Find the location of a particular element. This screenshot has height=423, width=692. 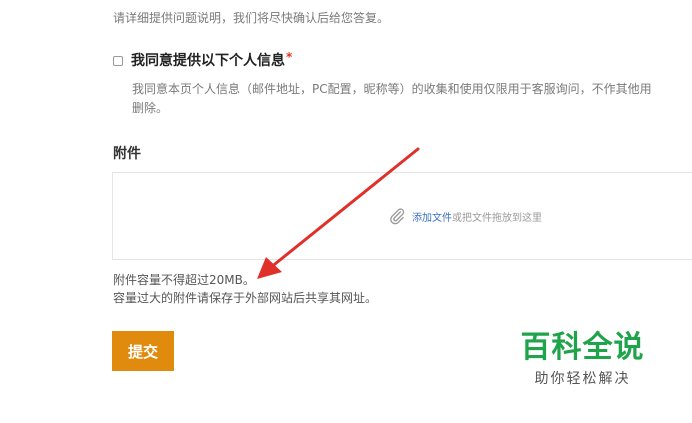

paperclip-icon is located at coordinates (397, 216).